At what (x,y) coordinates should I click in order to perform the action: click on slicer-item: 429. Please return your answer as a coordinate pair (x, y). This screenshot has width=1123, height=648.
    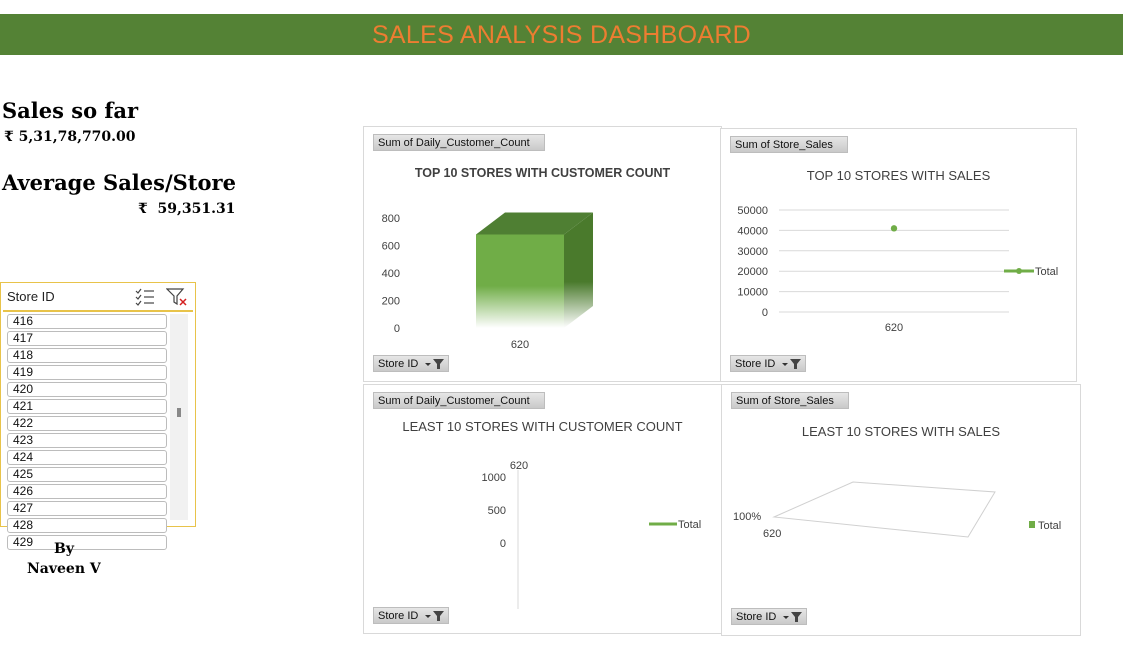
    Looking at the image, I should click on (87, 542).